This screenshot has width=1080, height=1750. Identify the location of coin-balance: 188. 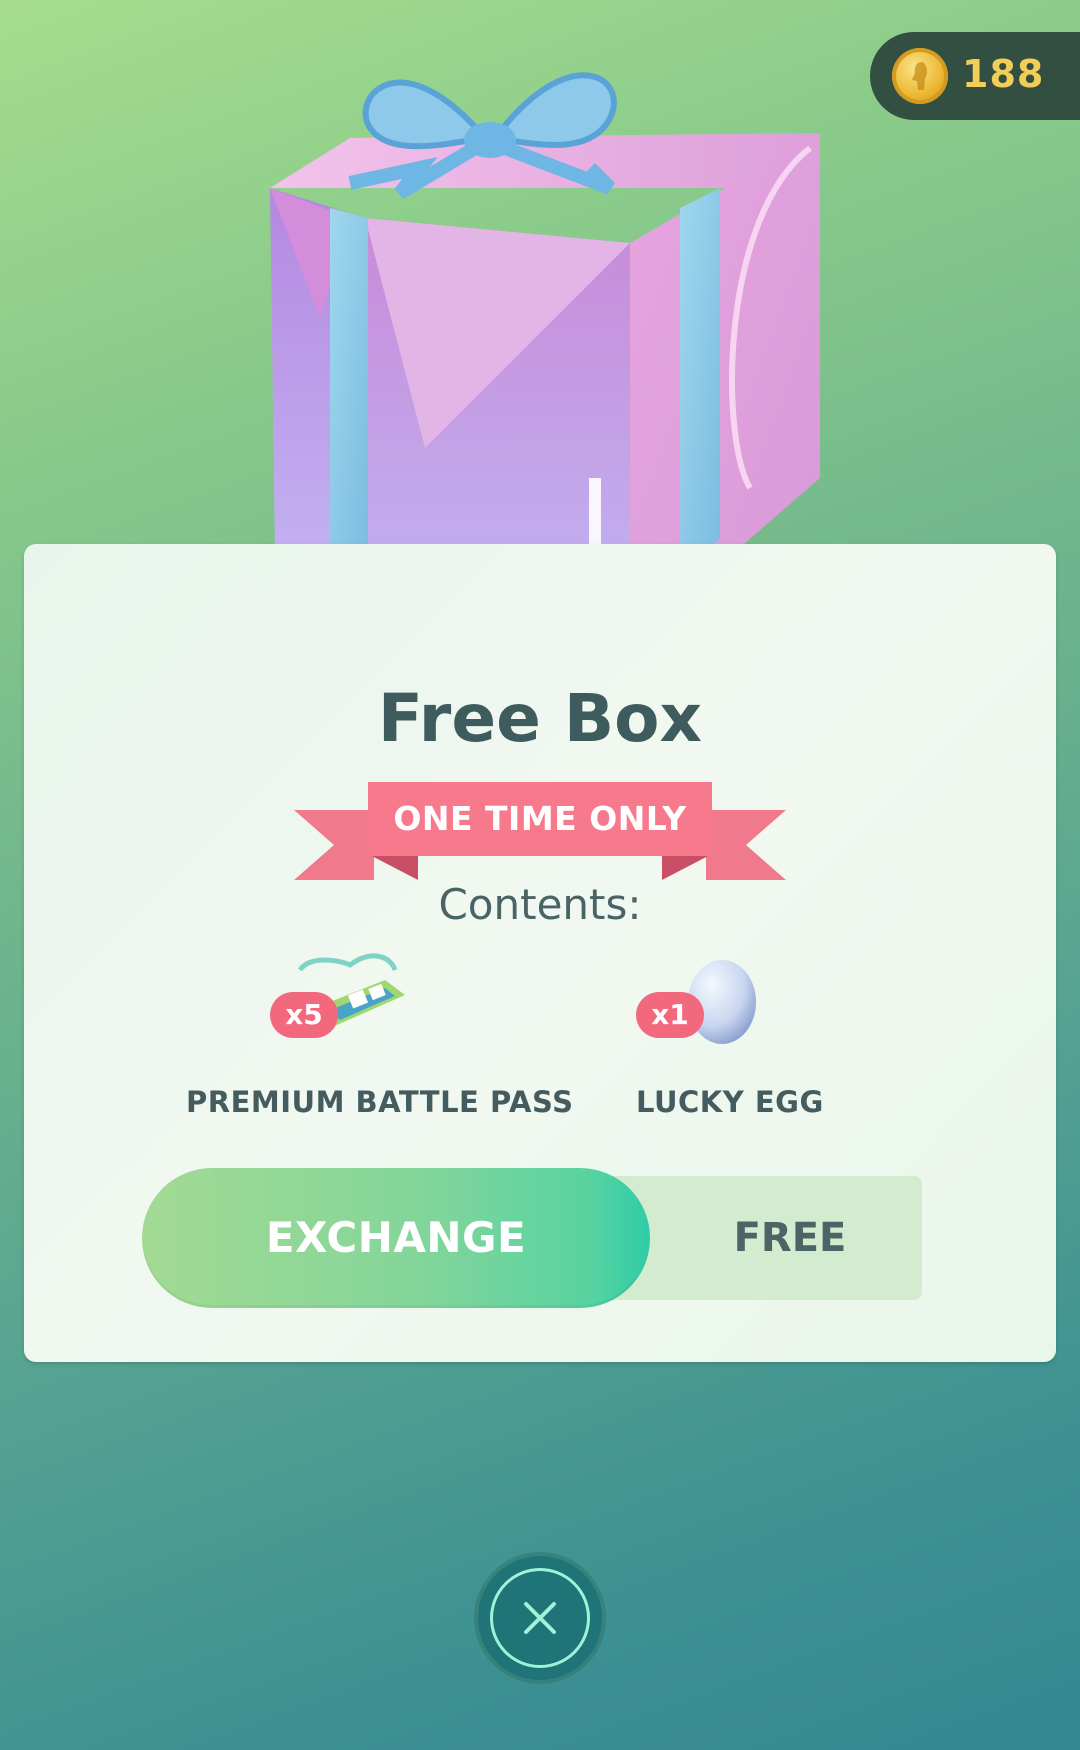
(975, 76).